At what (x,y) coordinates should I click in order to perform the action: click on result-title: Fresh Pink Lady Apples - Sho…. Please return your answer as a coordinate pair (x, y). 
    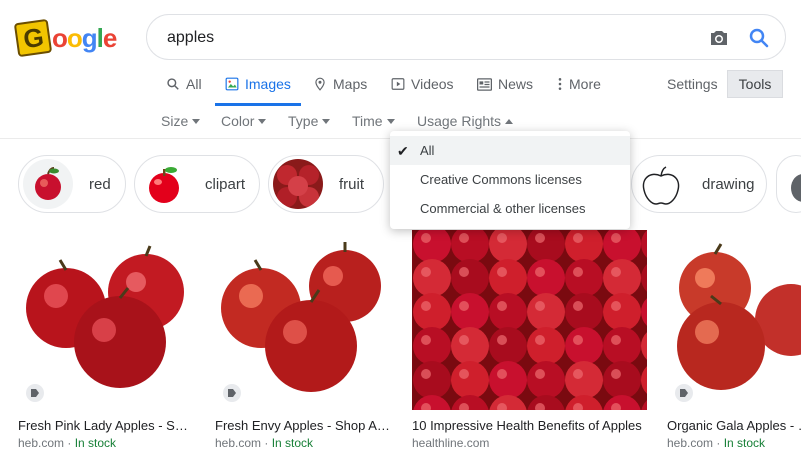
    Looking at the image, I should click on (106, 425).